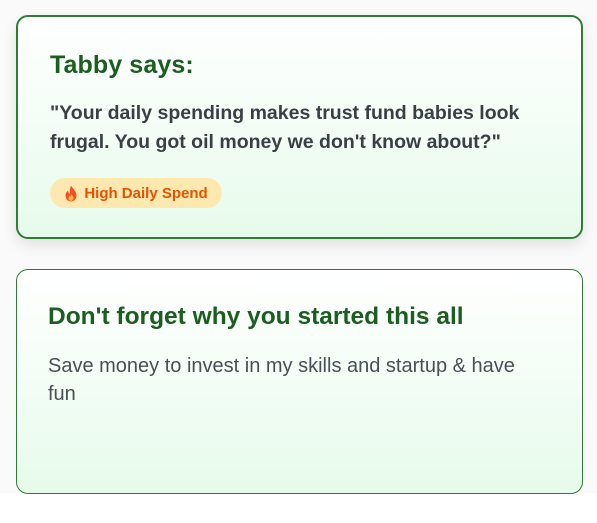 This screenshot has height=523, width=597. I want to click on badge-label: High Daily Spend, so click(146, 193).